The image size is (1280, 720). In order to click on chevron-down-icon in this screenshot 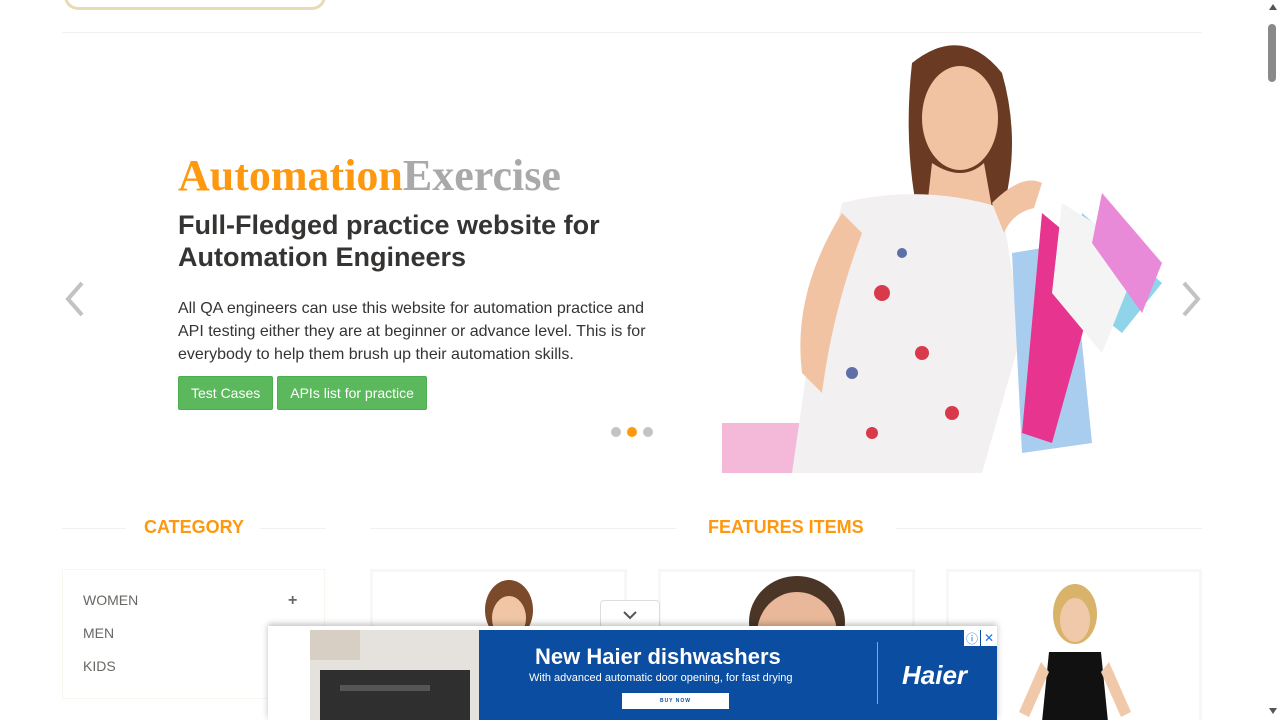, I will do `click(630, 614)`.